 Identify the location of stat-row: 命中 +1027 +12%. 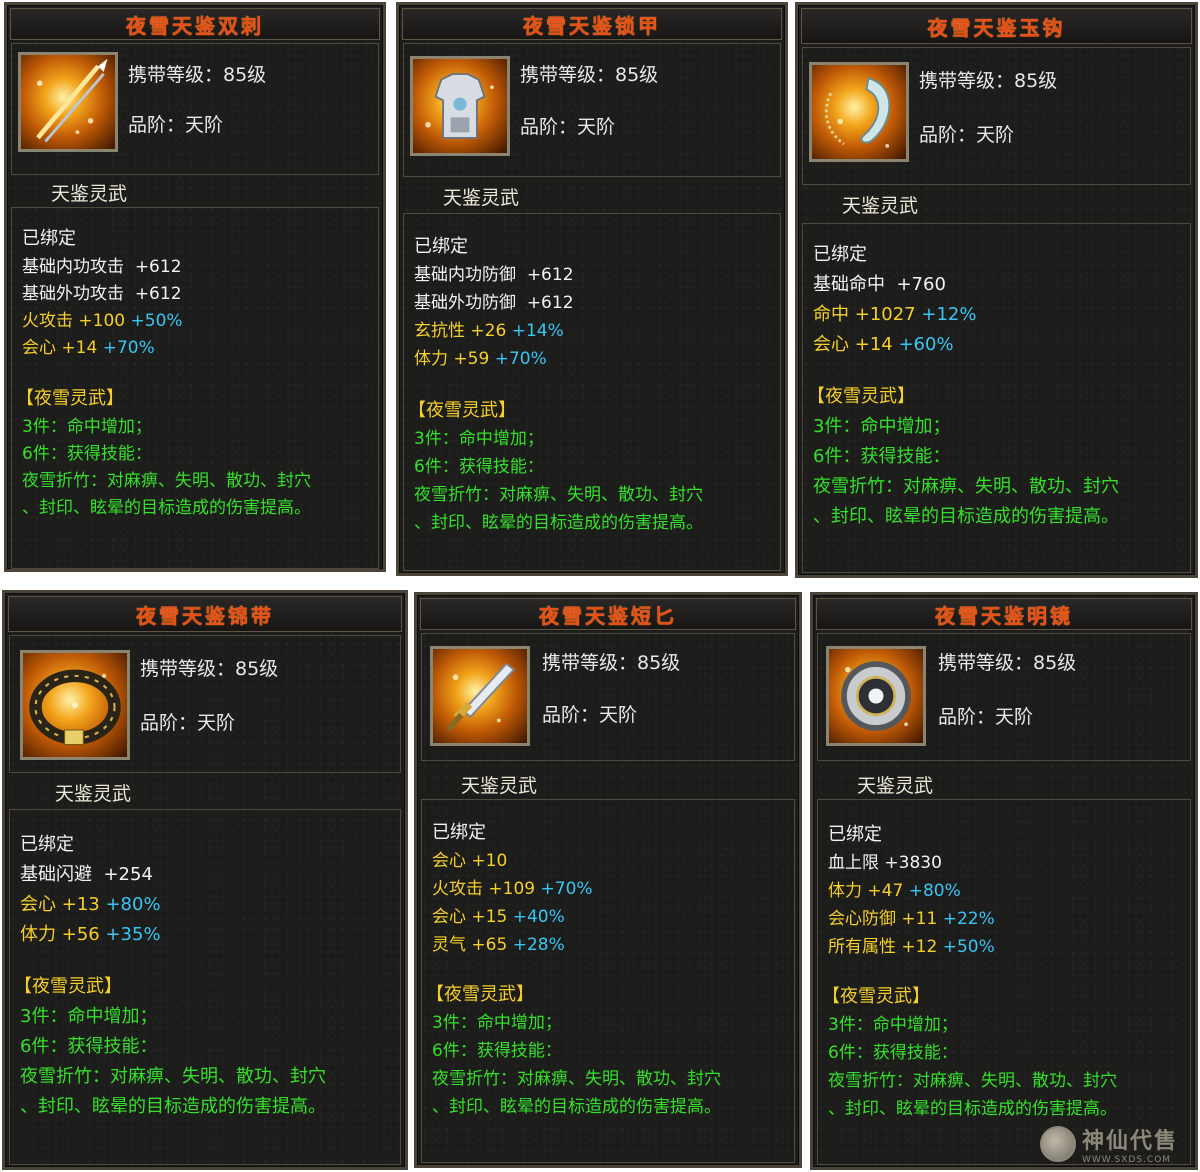
(895, 314).